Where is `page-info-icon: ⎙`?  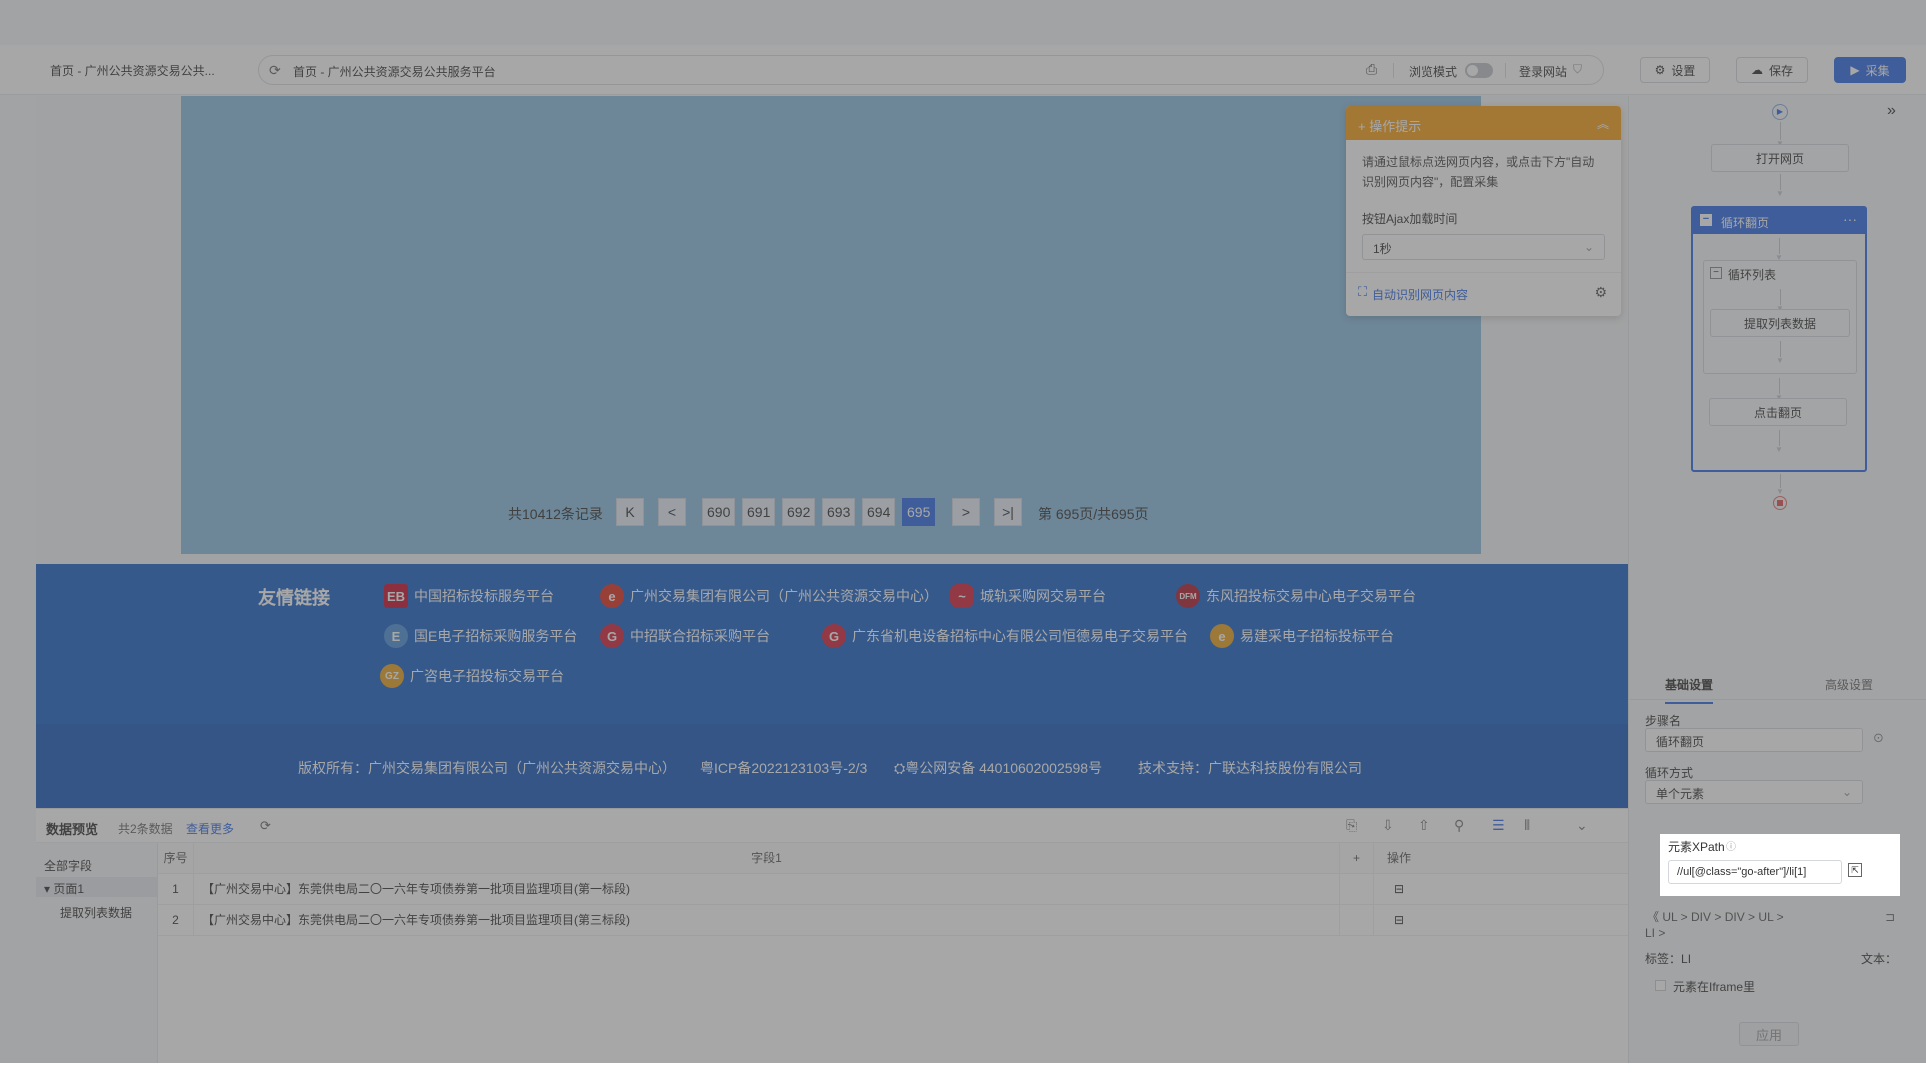
page-info-icon: ⎙ is located at coordinates (1371, 69).